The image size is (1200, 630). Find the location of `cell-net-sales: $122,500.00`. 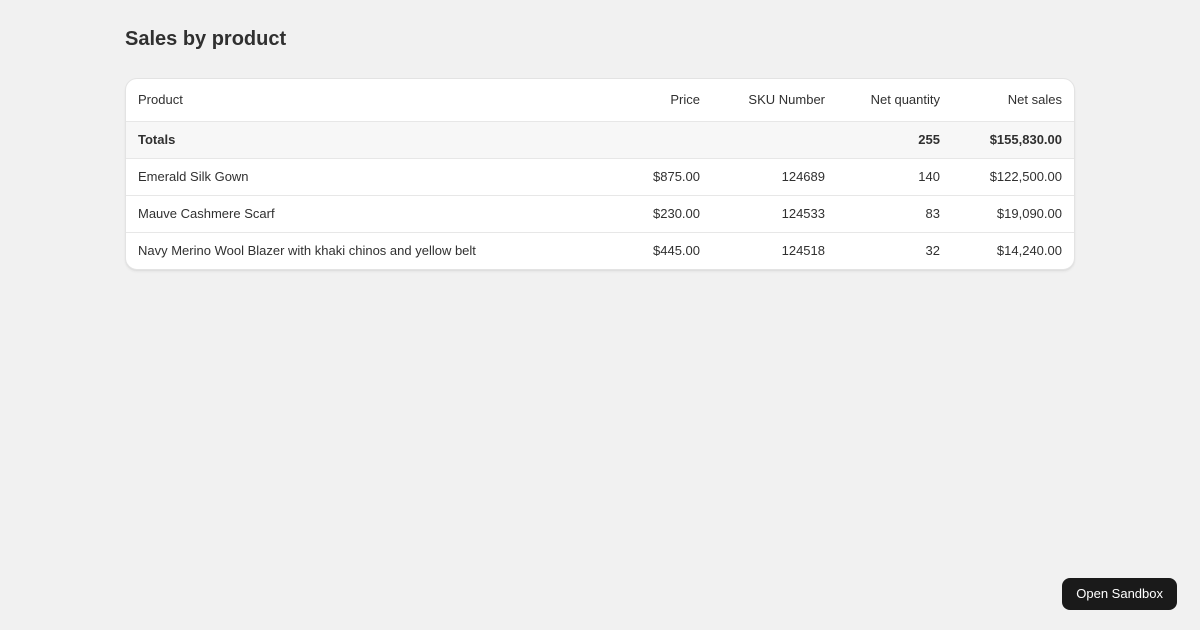

cell-net-sales: $122,500.00 is located at coordinates (1013, 177).